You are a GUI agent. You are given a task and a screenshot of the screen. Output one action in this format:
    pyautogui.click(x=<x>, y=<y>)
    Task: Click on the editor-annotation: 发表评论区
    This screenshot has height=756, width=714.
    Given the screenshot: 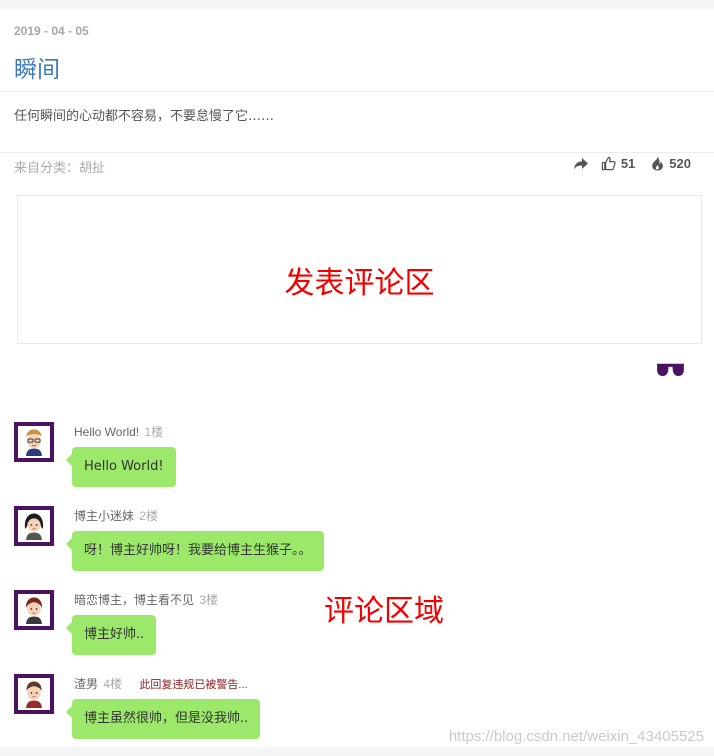 What is the action you would take?
    pyautogui.click(x=359, y=283)
    